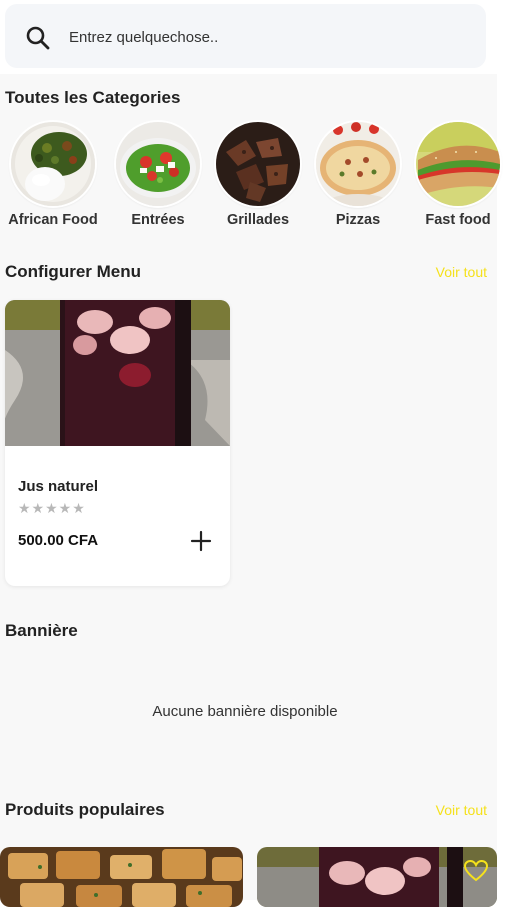  I want to click on category-entrees: Entrées, so click(158, 177).